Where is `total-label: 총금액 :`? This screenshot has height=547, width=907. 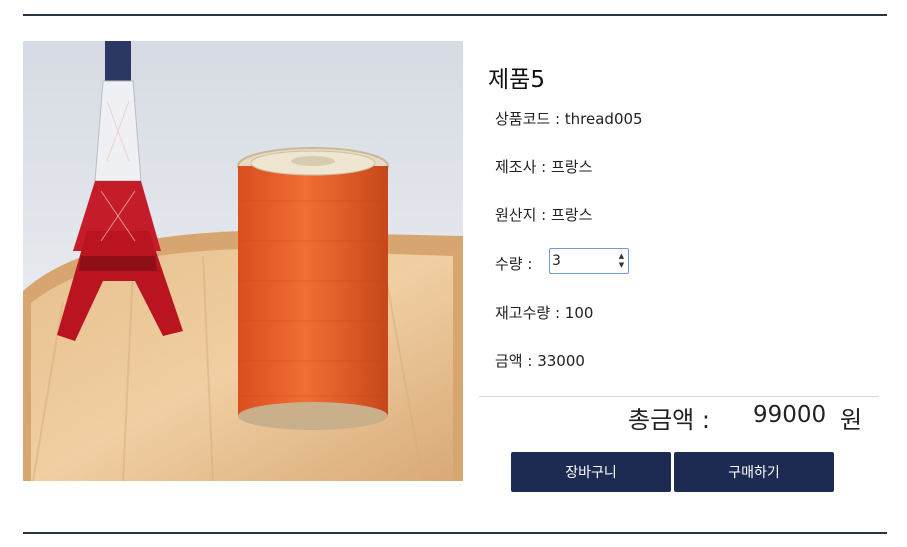
total-label: 총금액 : is located at coordinates (669, 420).